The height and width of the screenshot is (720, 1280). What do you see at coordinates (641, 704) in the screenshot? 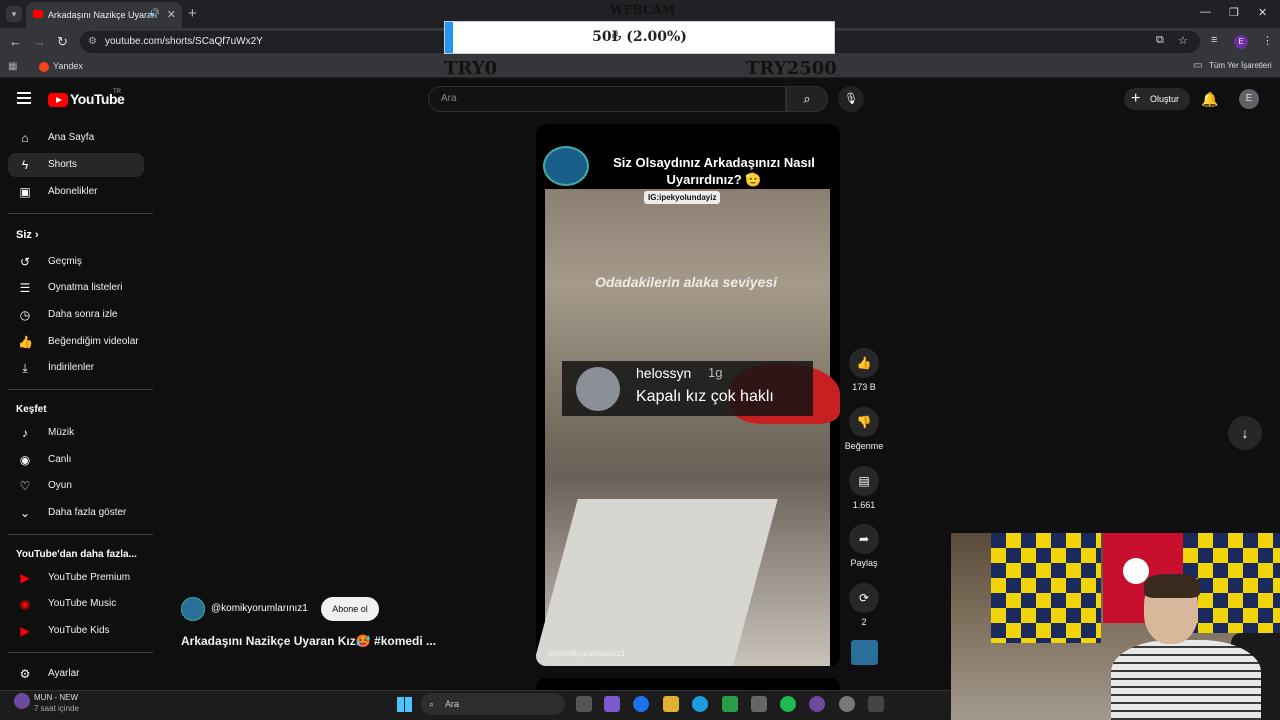
I see `chrome-icon` at bounding box center [641, 704].